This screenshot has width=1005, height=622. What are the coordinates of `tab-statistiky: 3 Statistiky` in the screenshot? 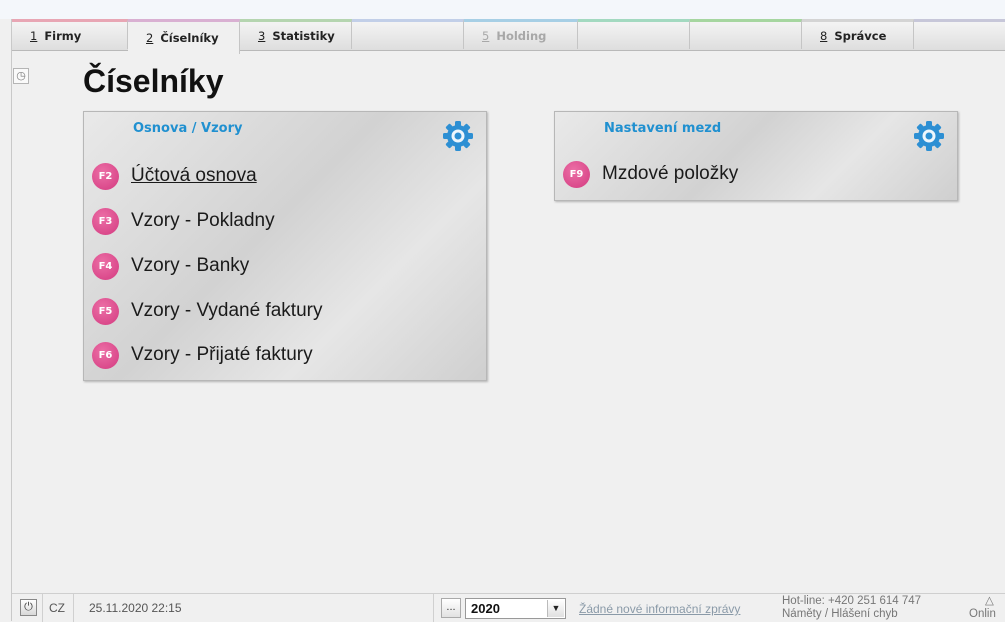 It's located at (296, 34).